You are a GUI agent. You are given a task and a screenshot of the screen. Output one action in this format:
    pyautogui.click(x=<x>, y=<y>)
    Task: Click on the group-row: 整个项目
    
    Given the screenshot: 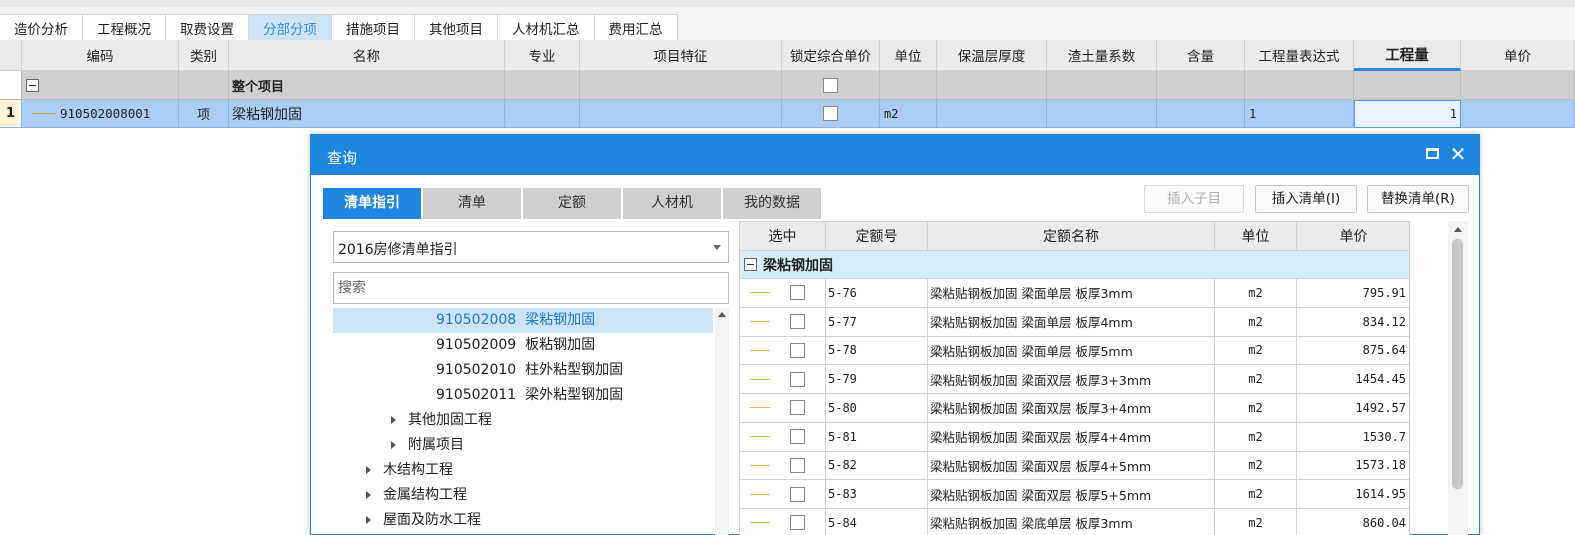 What is the action you would take?
    pyautogui.click(x=787, y=85)
    